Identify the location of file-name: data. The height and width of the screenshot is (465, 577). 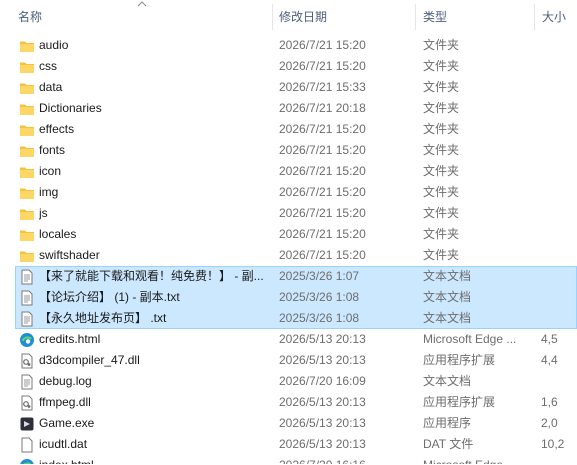
(51, 87).